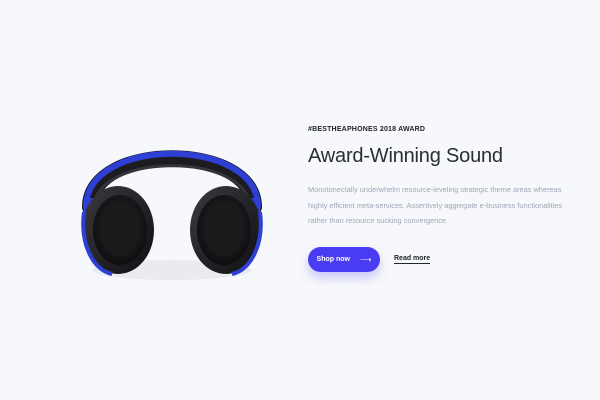 The image size is (600, 400). Describe the element at coordinates (412, 259) in the screenshot. I see `read-more-link: Read more` at that location.